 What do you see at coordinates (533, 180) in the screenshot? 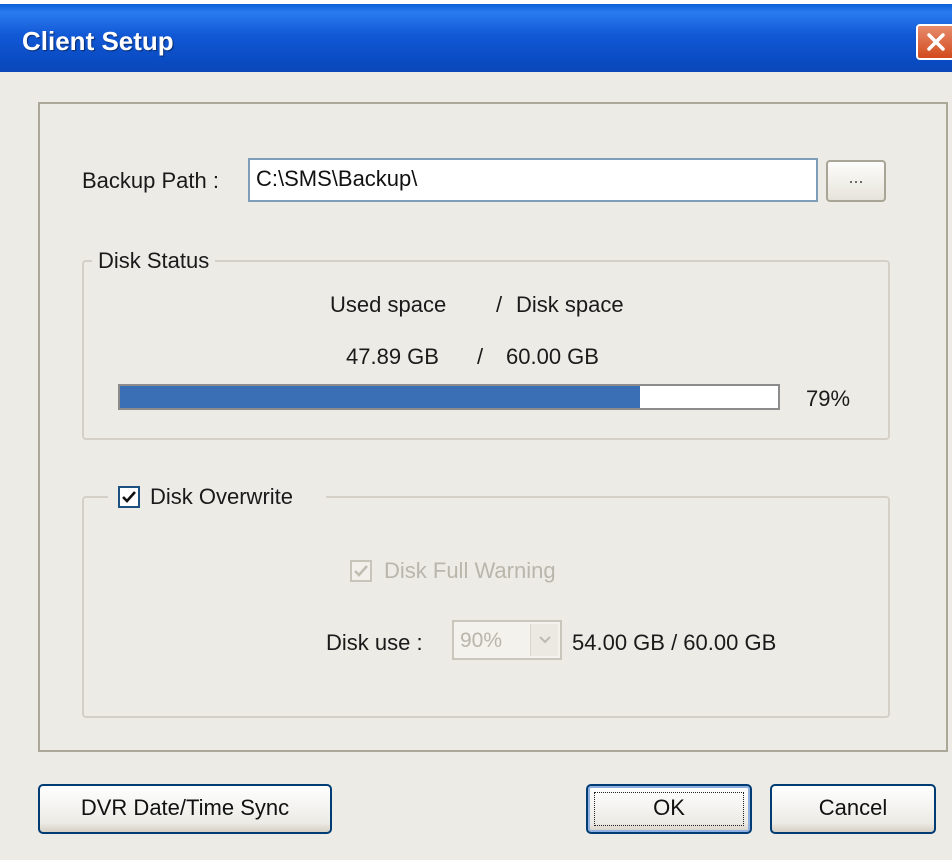
I see `backup-path-field: C:\SMS\Backup\` at bounding box center [533, 180].